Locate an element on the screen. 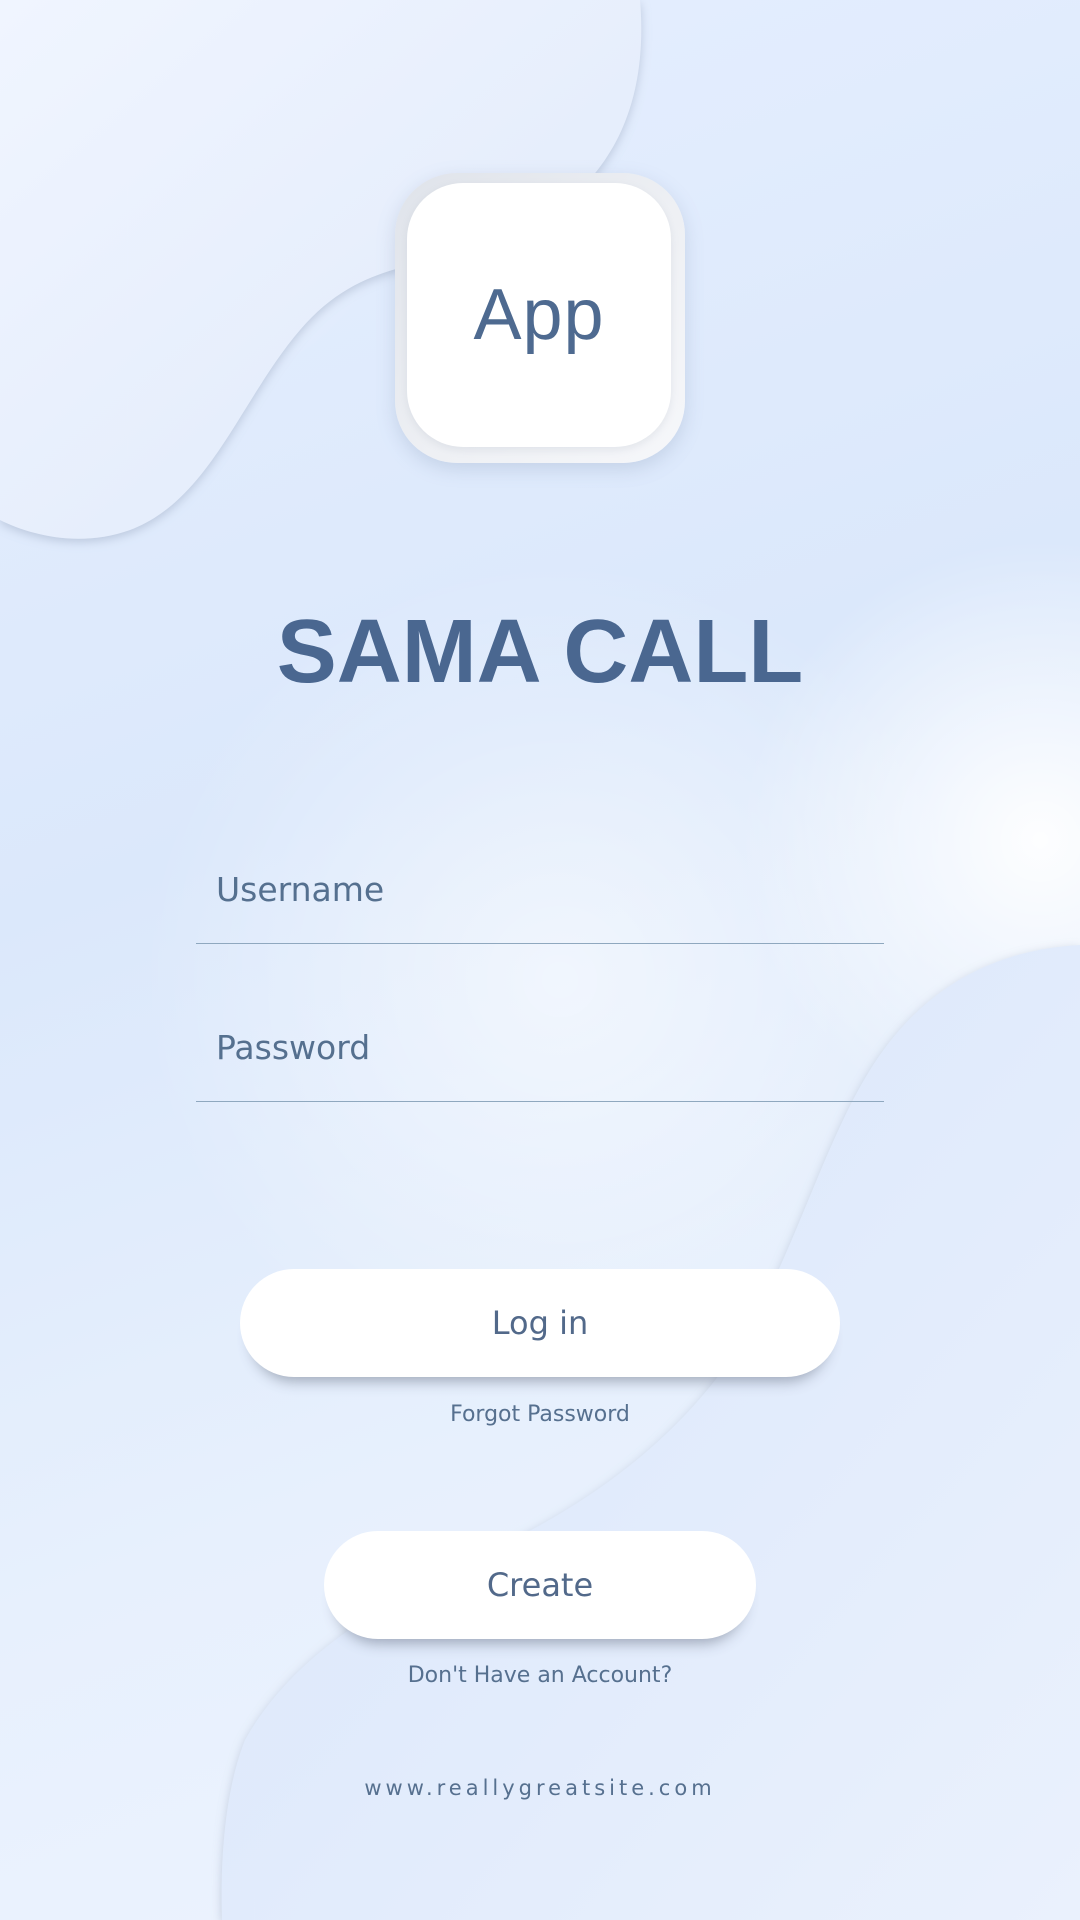 The width and height of the screenshot is (1080, 1920). app-logo: App is located at coordinates (540, 318).